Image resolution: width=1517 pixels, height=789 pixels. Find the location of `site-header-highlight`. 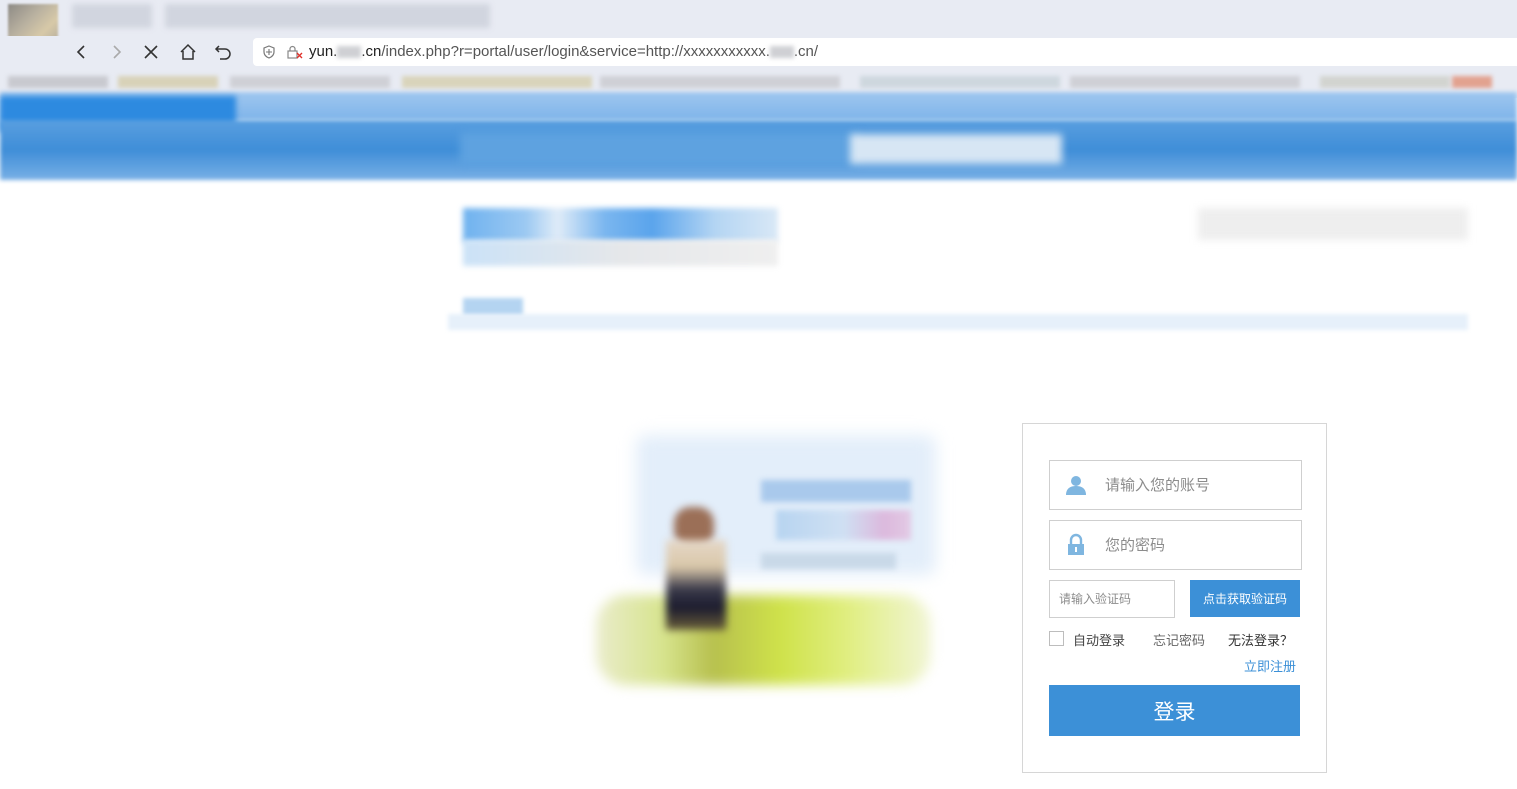

site-header-highlight is located at coordinates (956, 149).